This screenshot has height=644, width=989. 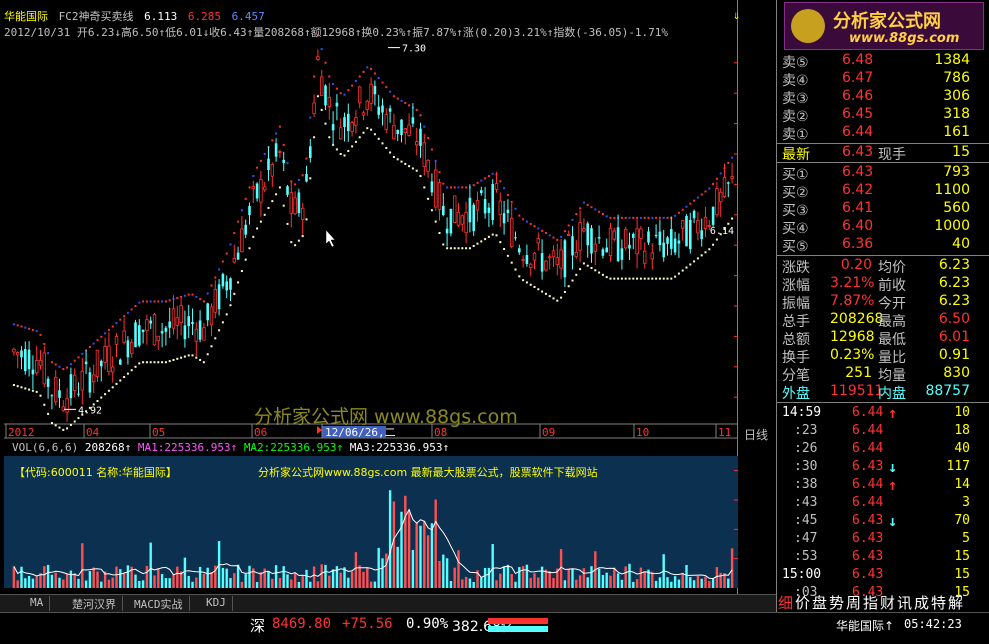 I want to click on stat-value2: 6.23, so click(x=954, y=265).